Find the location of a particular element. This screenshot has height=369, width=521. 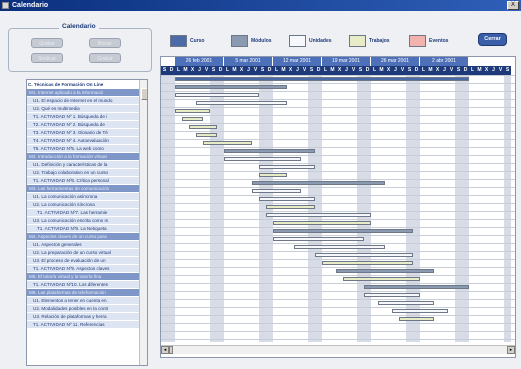

tree-item-row: T1. ACTIVIDAD Nº7. Las herramie is located at coordinates (83, 213).